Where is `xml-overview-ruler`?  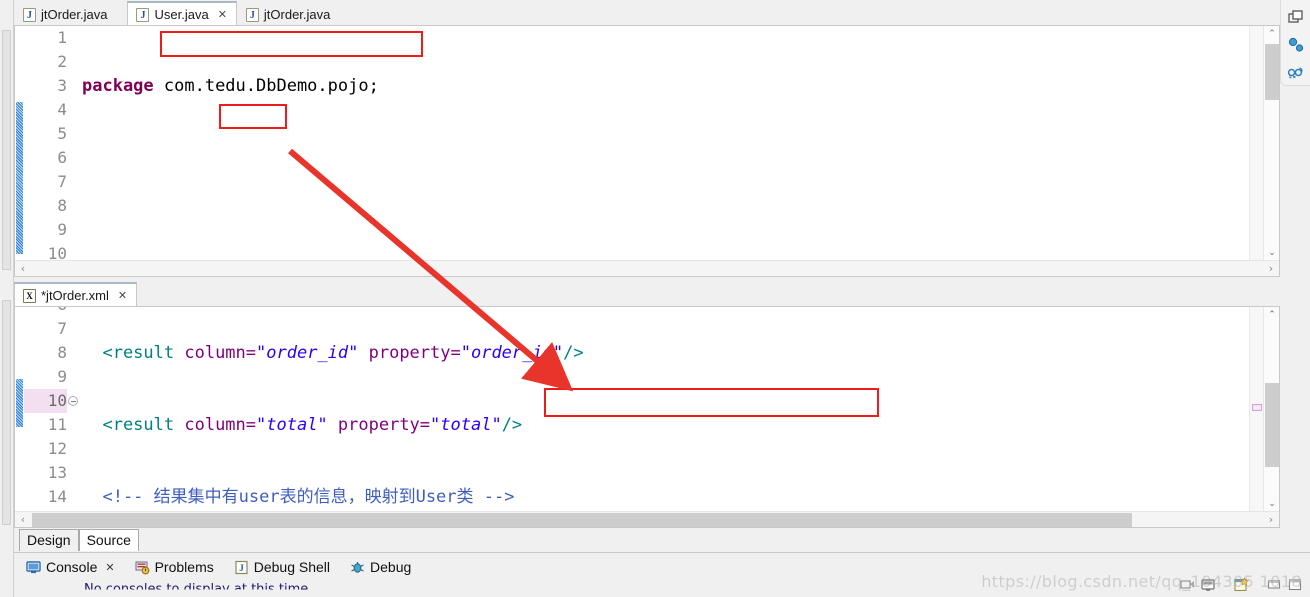 xml-overview-ruler is located at coordinates (1256, 409).